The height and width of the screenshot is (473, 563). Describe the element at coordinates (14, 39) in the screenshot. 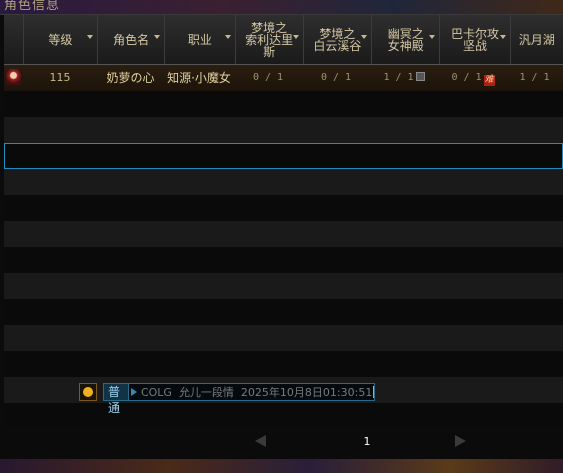

I see `header-avatar-col` at that location.